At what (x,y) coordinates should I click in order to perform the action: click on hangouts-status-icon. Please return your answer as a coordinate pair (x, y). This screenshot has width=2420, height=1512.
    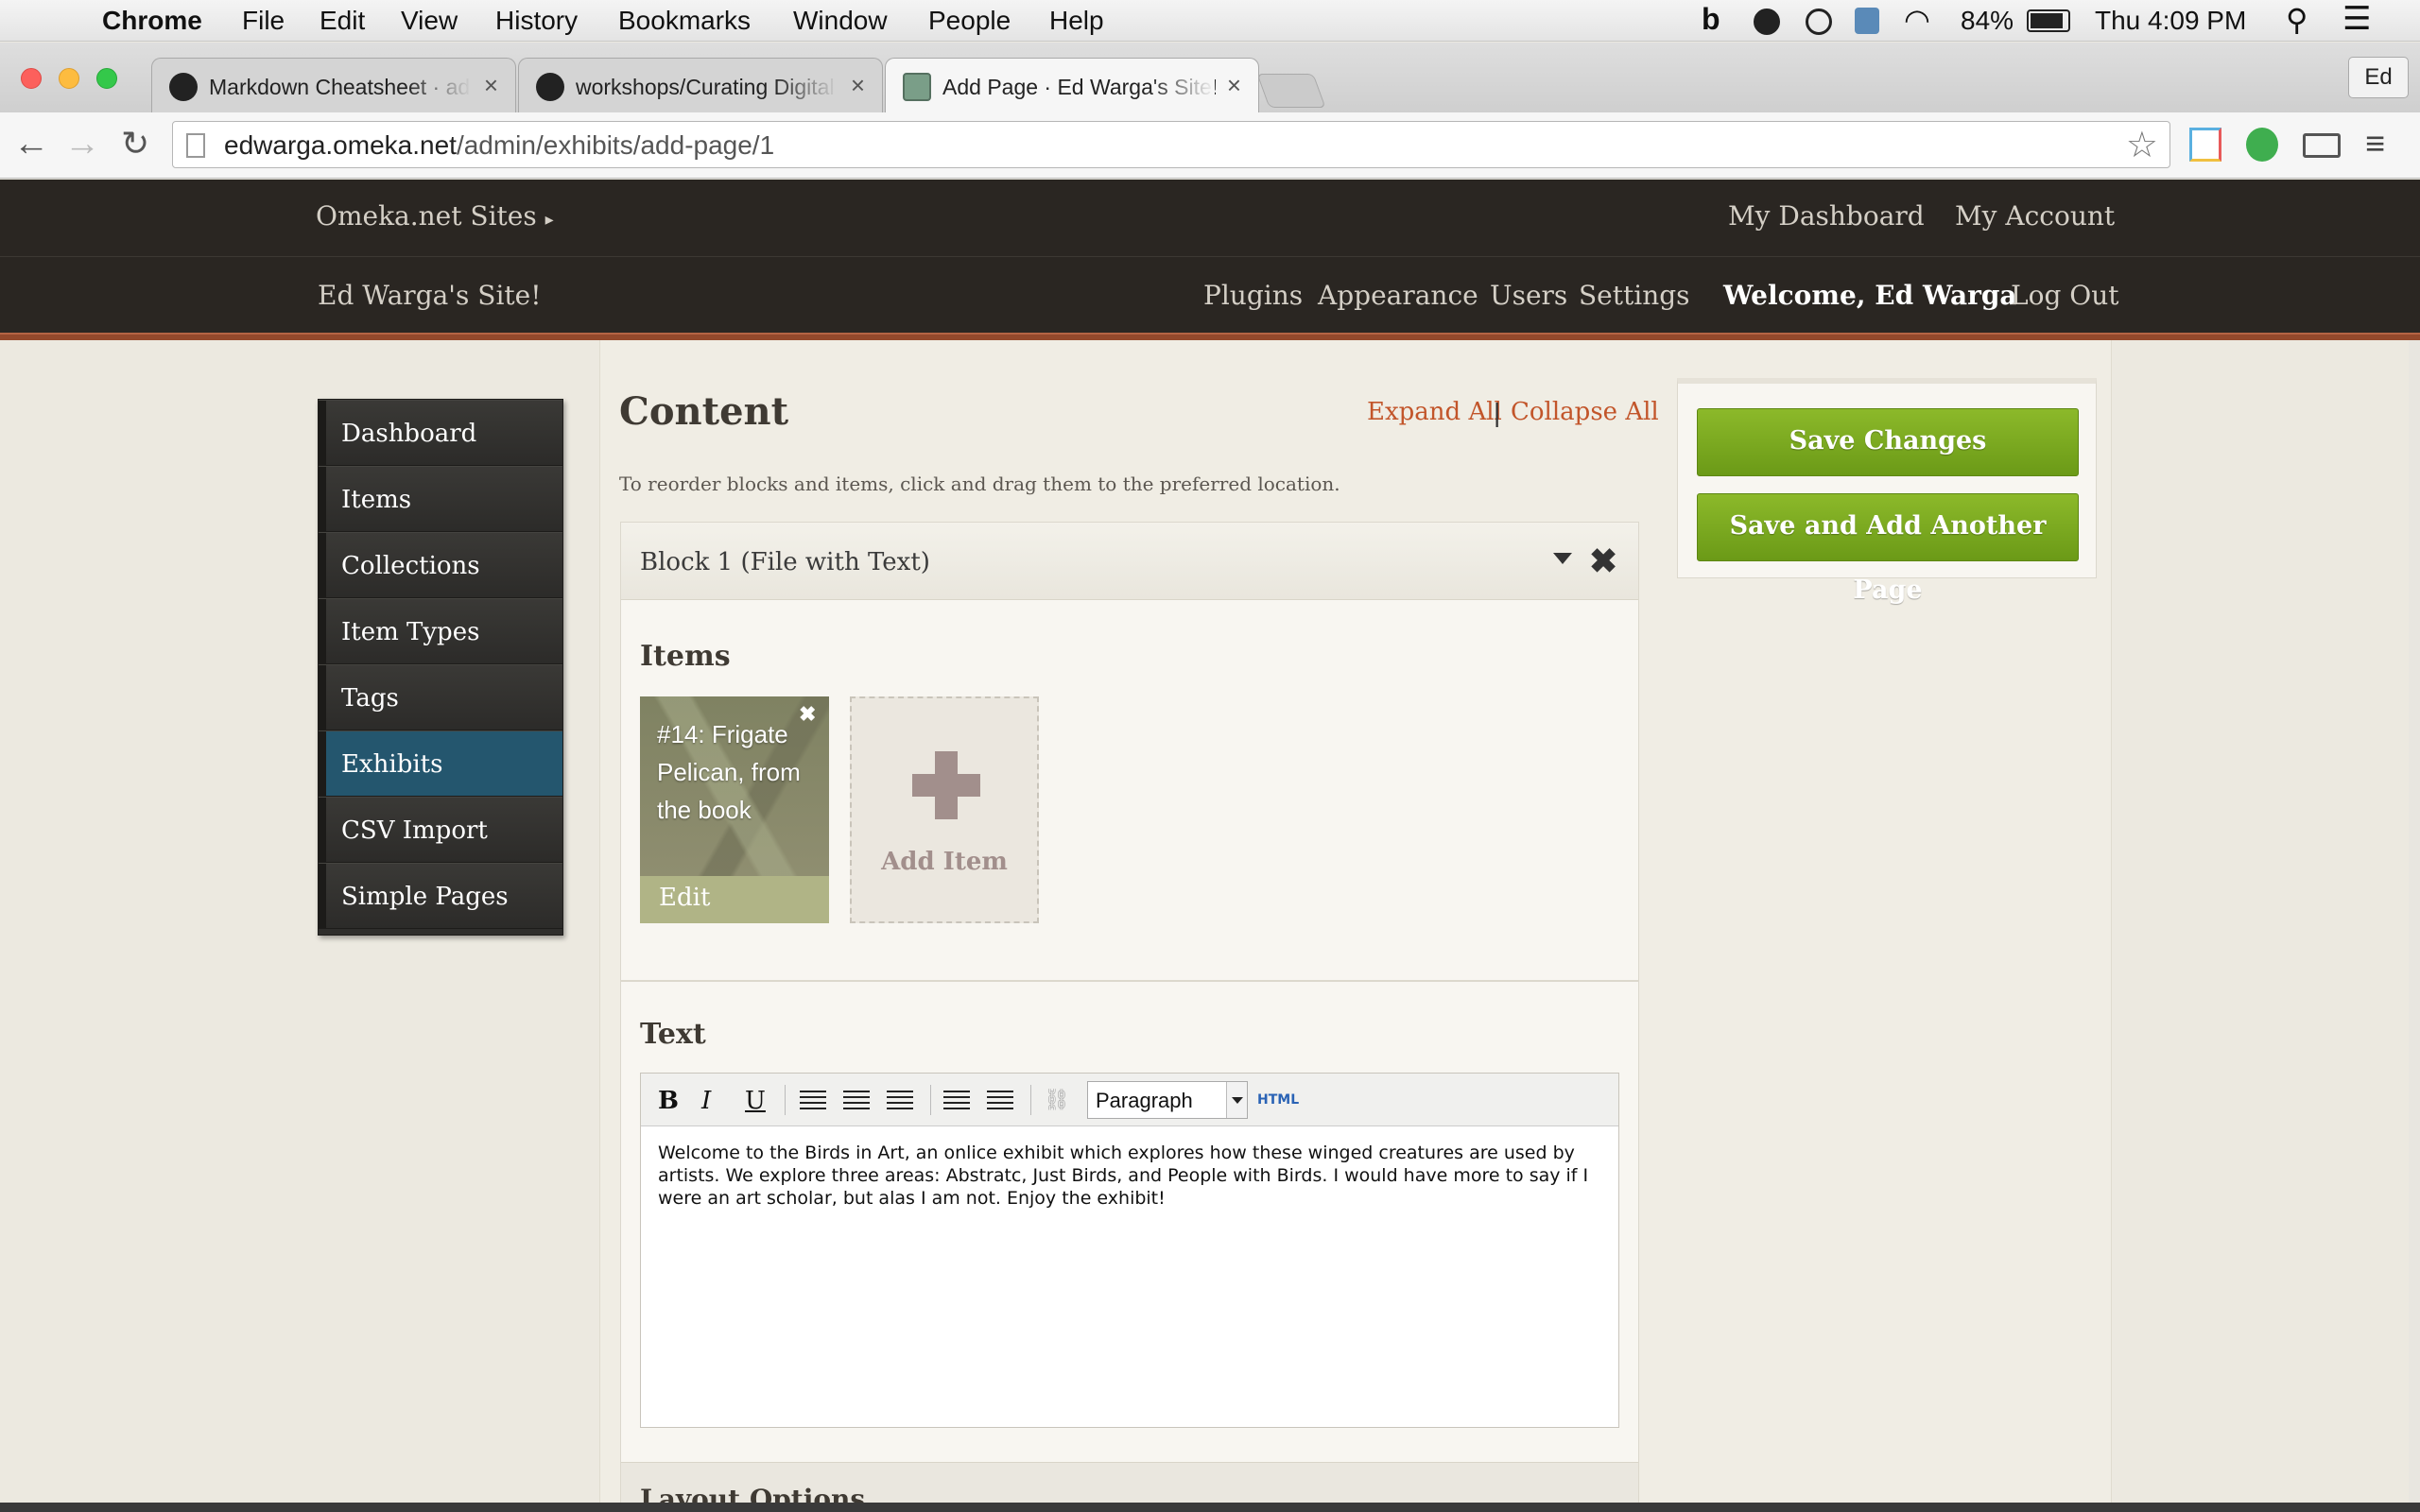
    Looking at the image, I should click on (1767, 22).